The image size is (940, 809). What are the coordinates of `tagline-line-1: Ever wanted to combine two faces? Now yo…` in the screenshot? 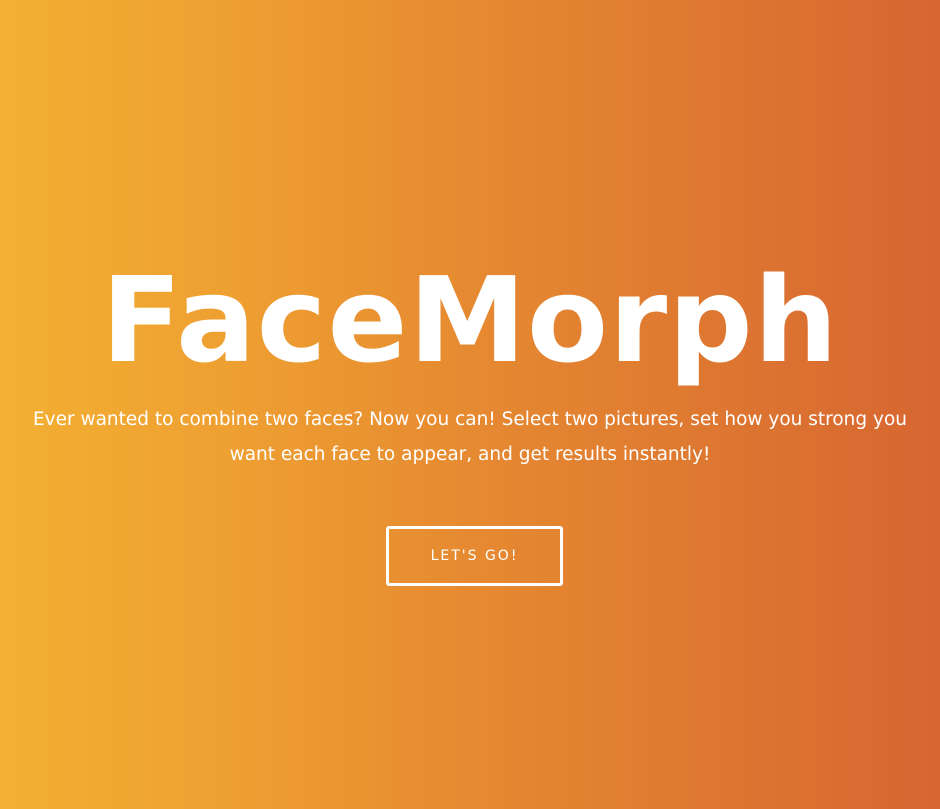 It's located at (470, 419).